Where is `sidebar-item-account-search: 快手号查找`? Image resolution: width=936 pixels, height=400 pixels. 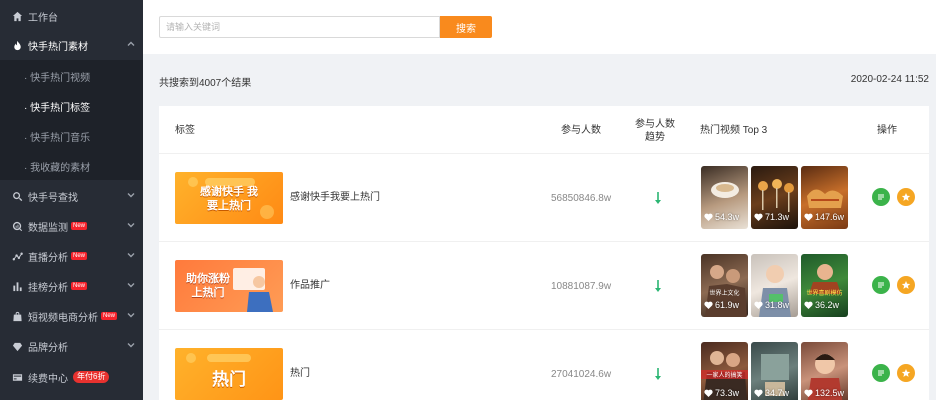
sidebar-item-account-search: 快手号查找 is located at coordinates (71, 196).